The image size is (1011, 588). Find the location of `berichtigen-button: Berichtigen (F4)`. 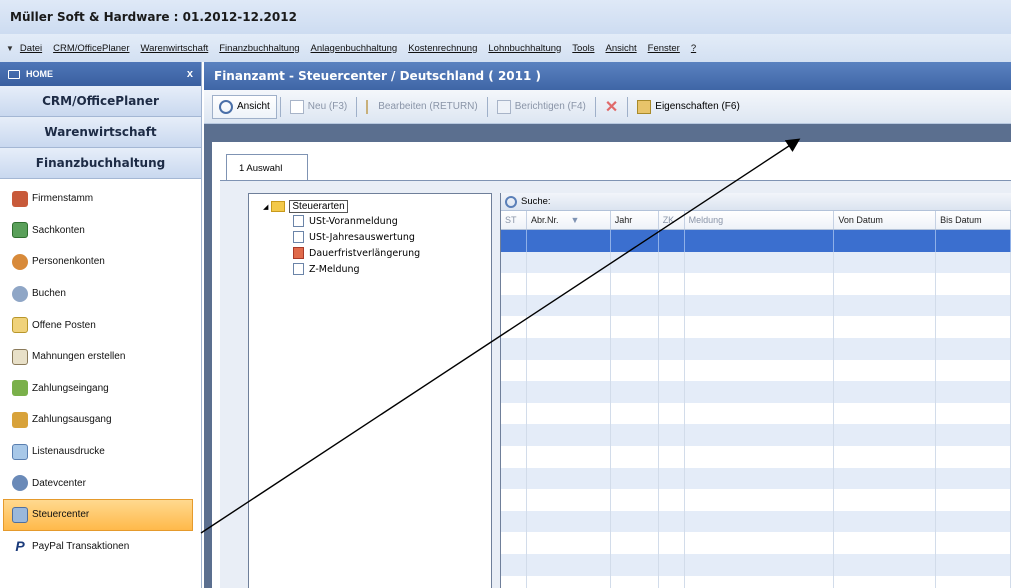

berichtigen-button: Berichtigen (F4) is located at coordinates (541, 107).